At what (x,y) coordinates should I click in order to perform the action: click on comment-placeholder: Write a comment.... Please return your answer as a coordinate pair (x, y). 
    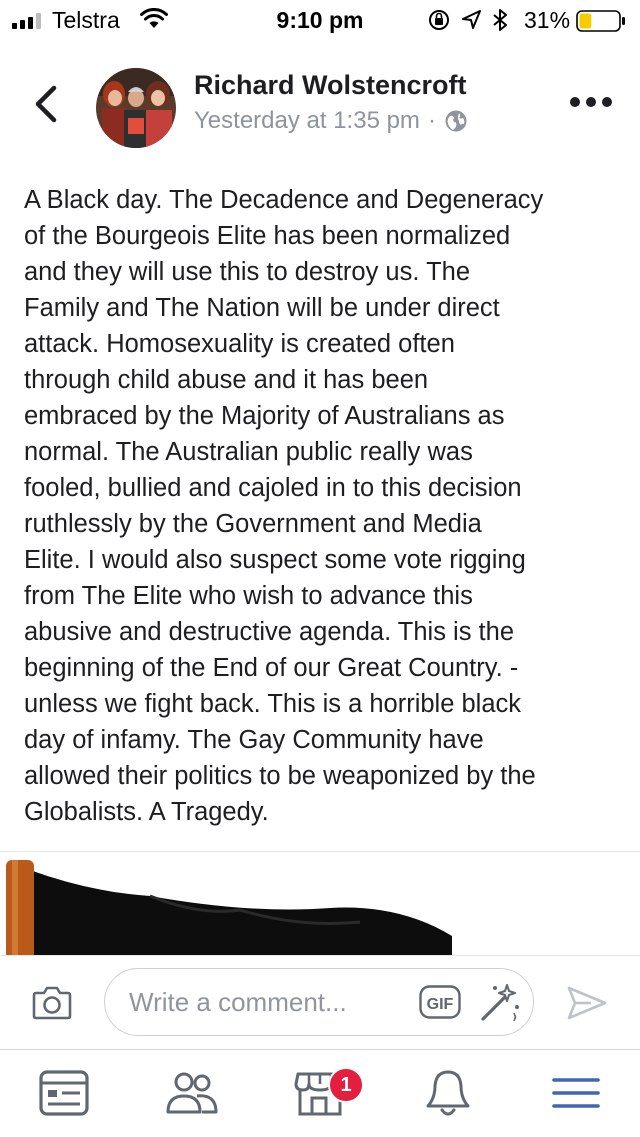
    Looking at the image, I should click on (238, 1002).